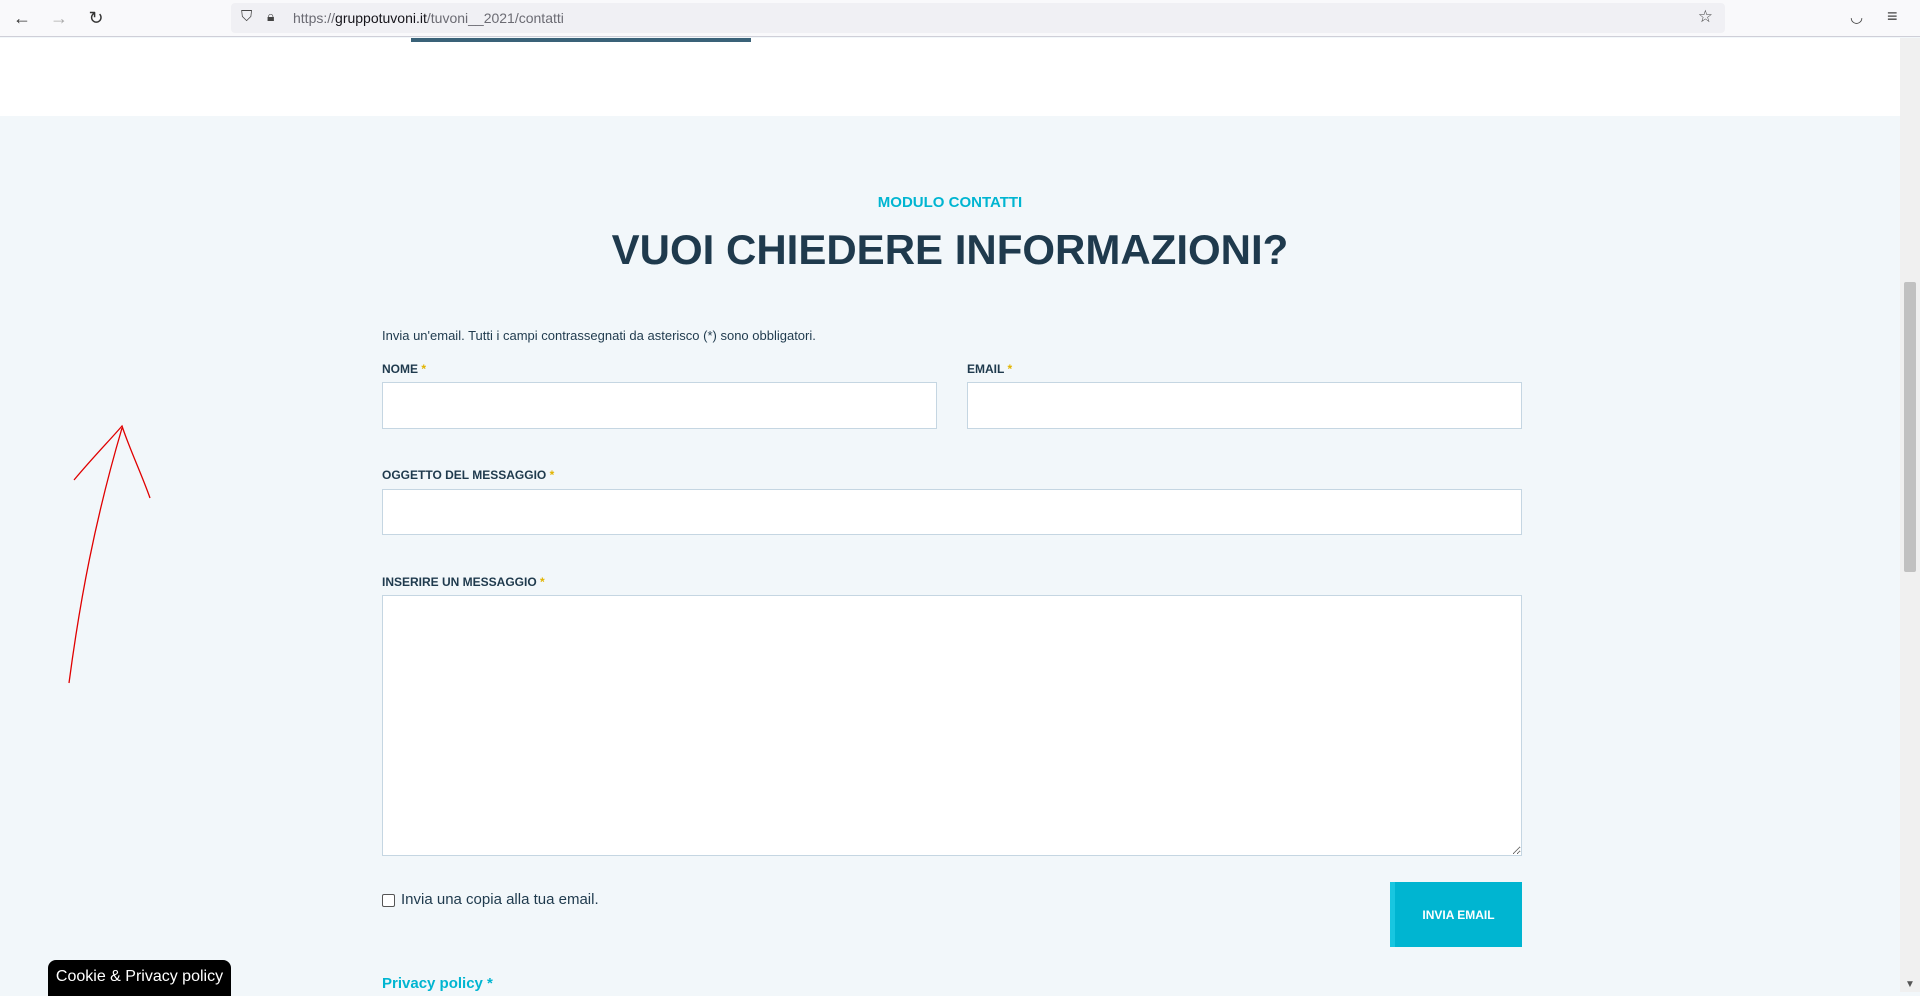 This screenshot has width=1920, height=996. What do you see at coordinates (381, 18) in the screenshot?
I see `url-domain: gruppotuvoni.it` at bounding box center [381, 18].